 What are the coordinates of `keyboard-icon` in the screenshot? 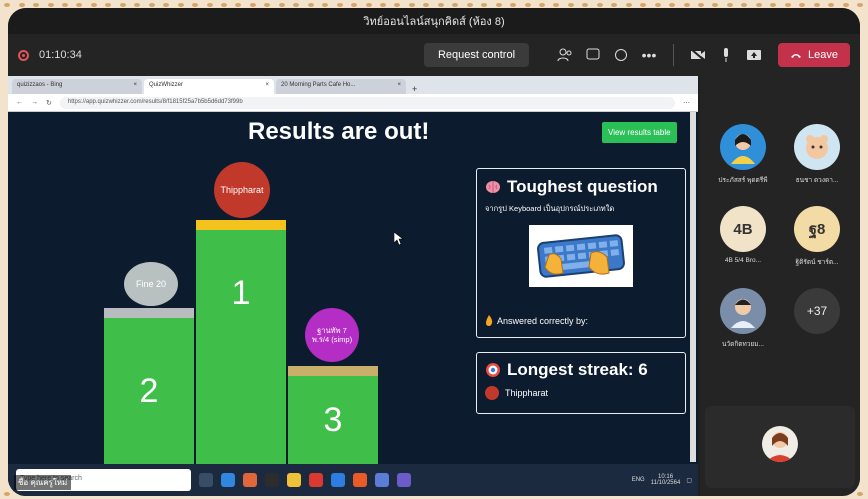 It's located at (581, 256).